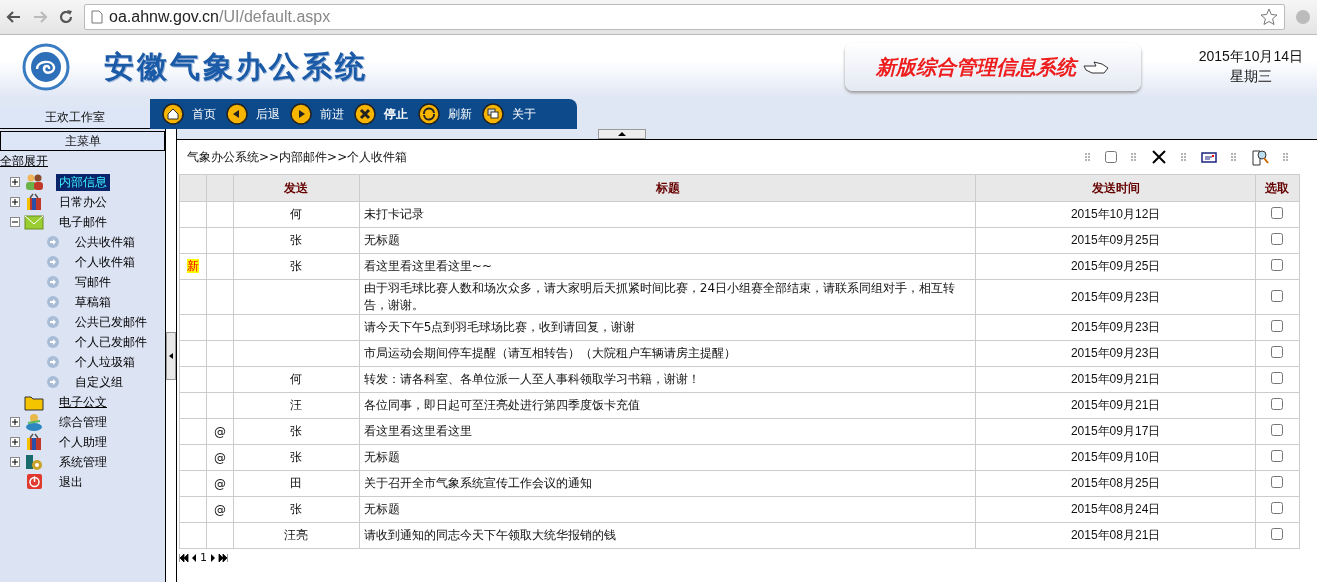 Image resolution: width=1317 pixels, height=582 pixels. I want to click on nav-button: 前进, so click(317, 114).